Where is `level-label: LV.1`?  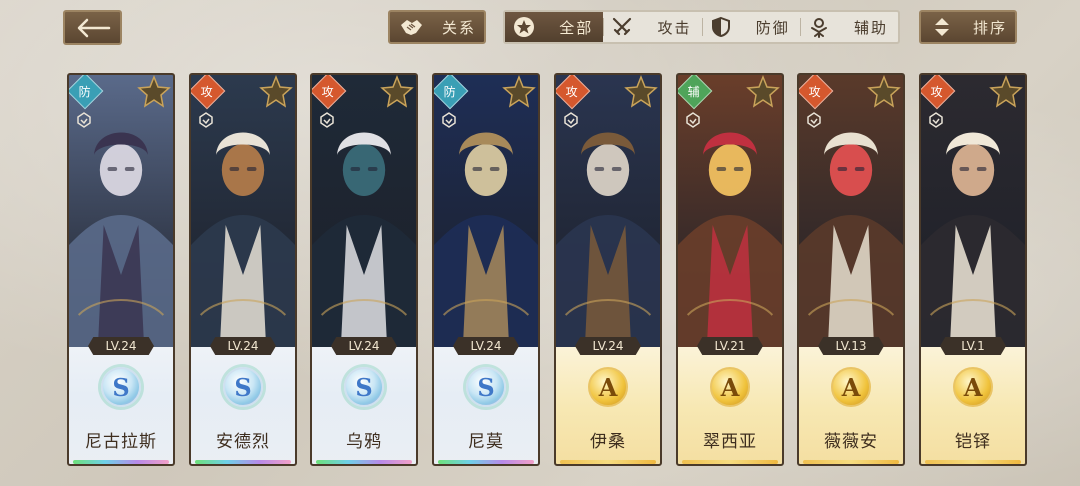
level-label: LV.1 is located at coordinates (973, 346).